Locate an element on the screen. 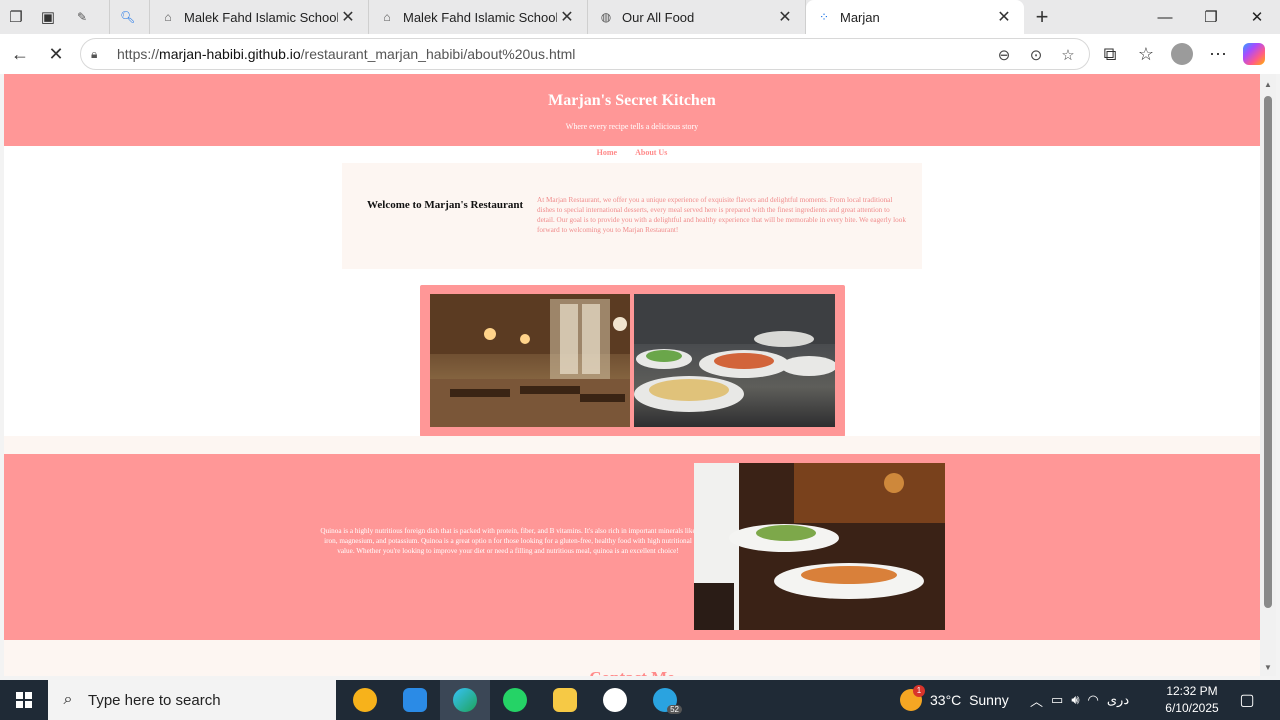 This screenshot has width=1280, height=720. tab-extension: ✎ is located at coordinates (87, 17).